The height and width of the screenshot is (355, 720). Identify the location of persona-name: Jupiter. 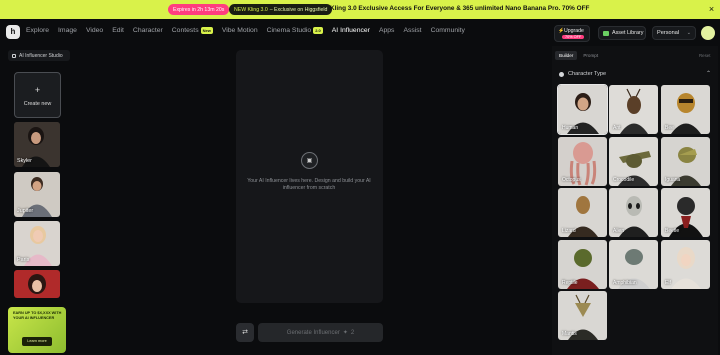
(25, 211).